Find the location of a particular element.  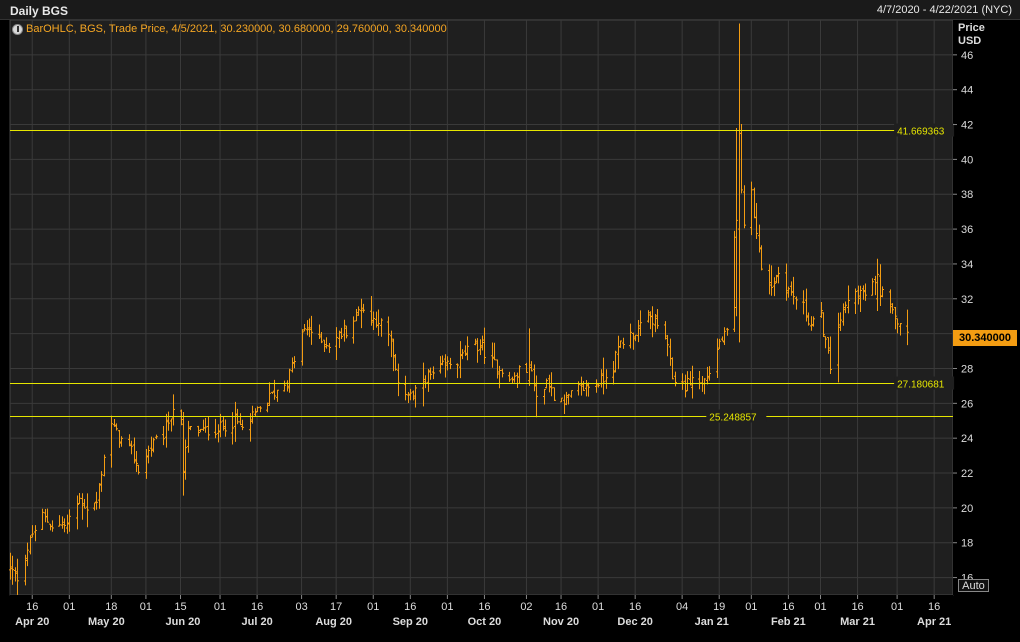

x-month-label: Jan 21 is located at coordinates (712, 622).